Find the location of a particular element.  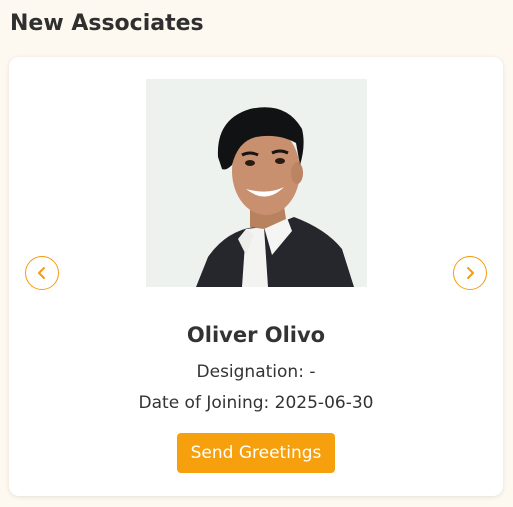

next-button is located at coordinates (470, 273).